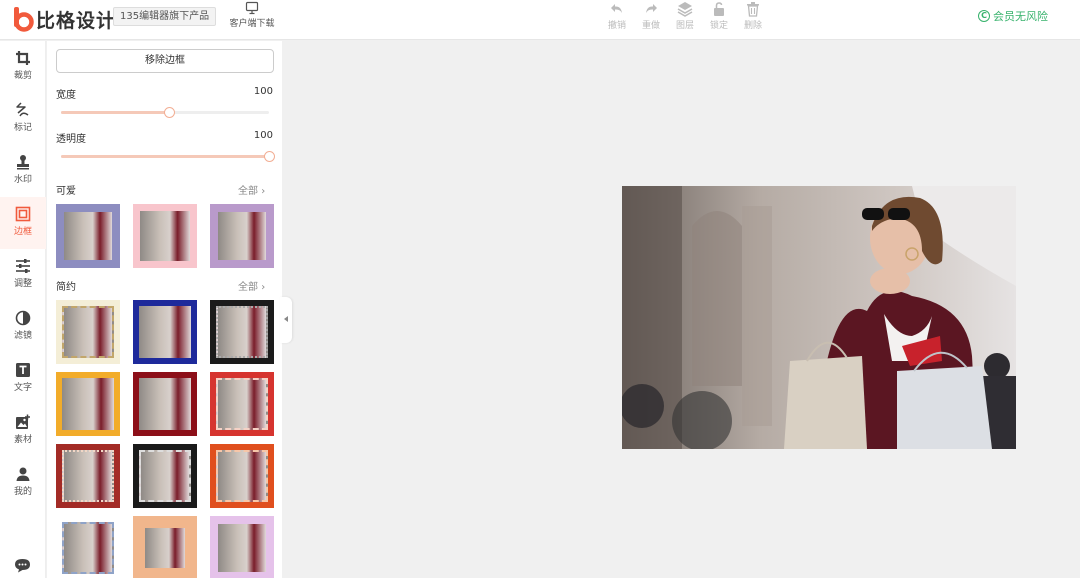 The height and width of the screenshot is (578, 1080). What do you see at coordinates (22, 492) in the screenshot?
I see `nav-label: 我的` at bounding box center [22, 492].